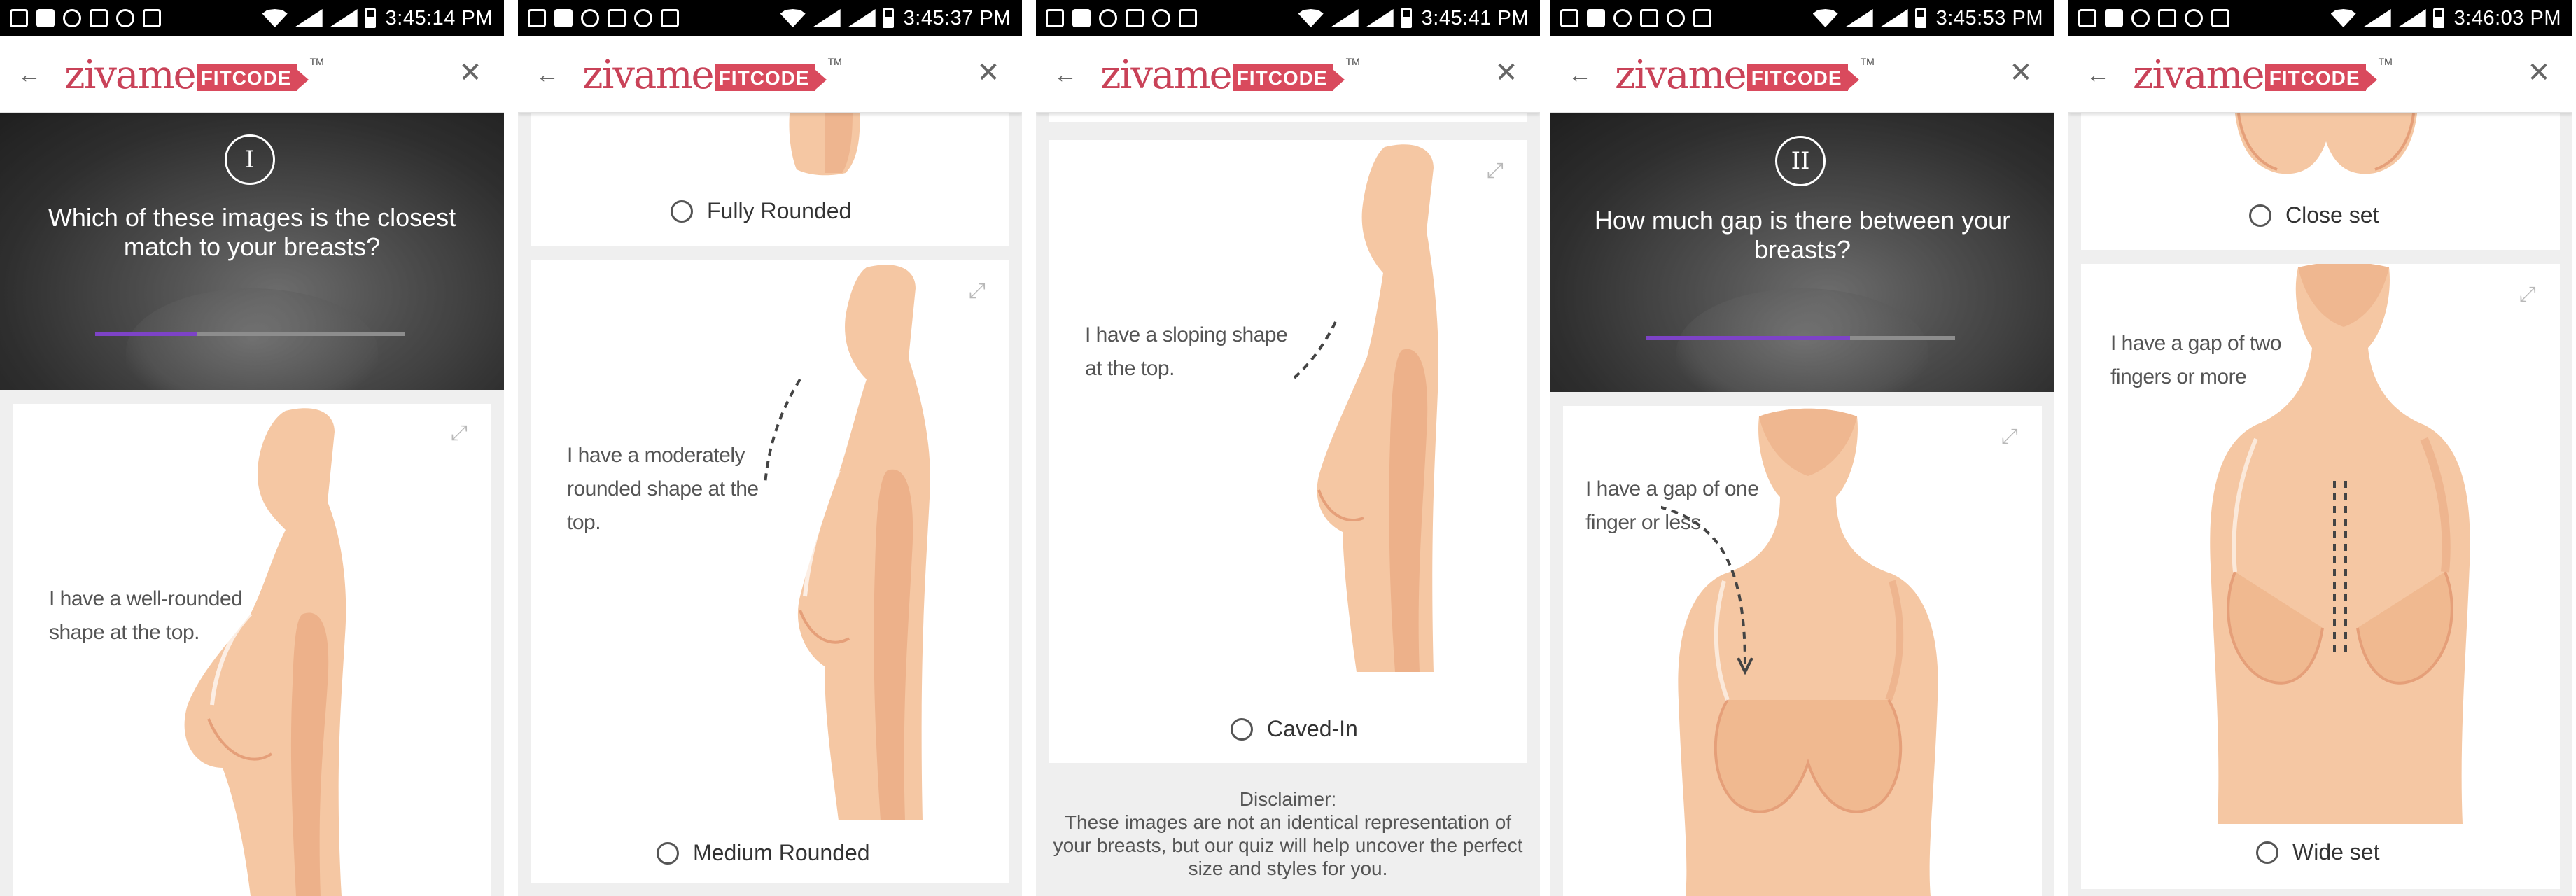 The height and width of the screenshot is (896, 2576). Describe the element at coordinates (1288, 18) in the screenshot. I see `status-bar: 3:45:41 PM` at that location.